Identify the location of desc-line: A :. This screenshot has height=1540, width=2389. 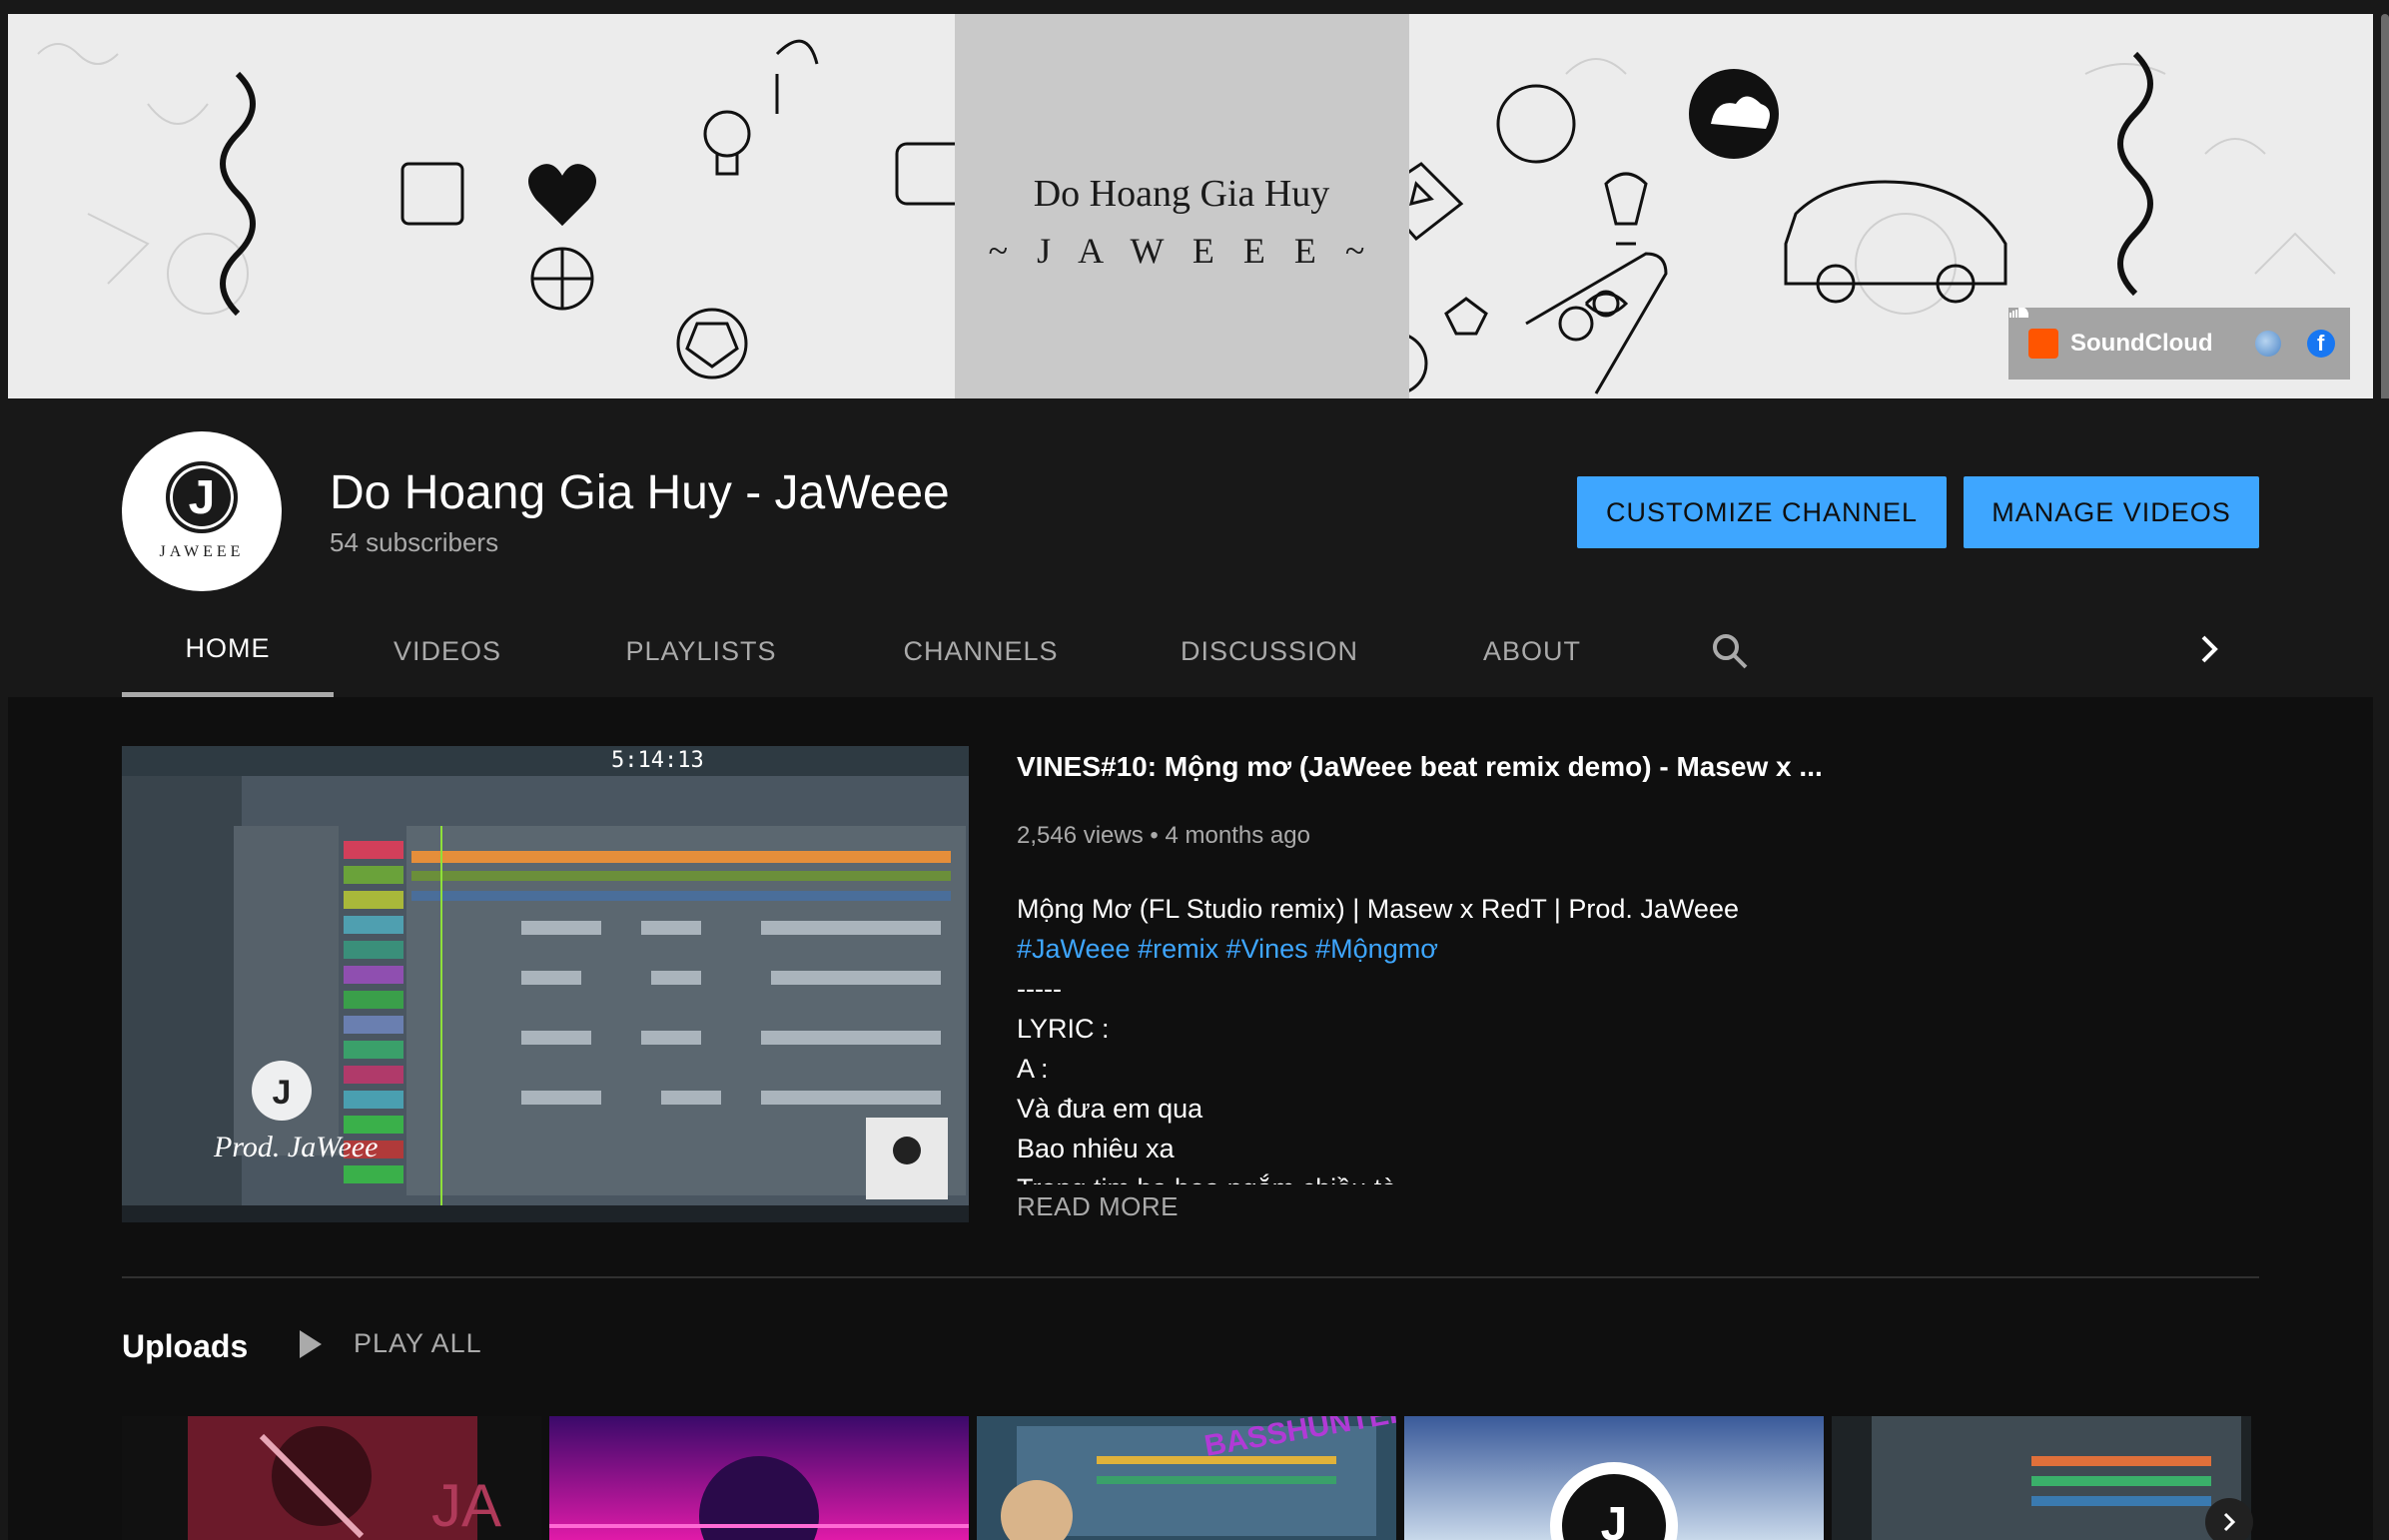
(1033, 1069).